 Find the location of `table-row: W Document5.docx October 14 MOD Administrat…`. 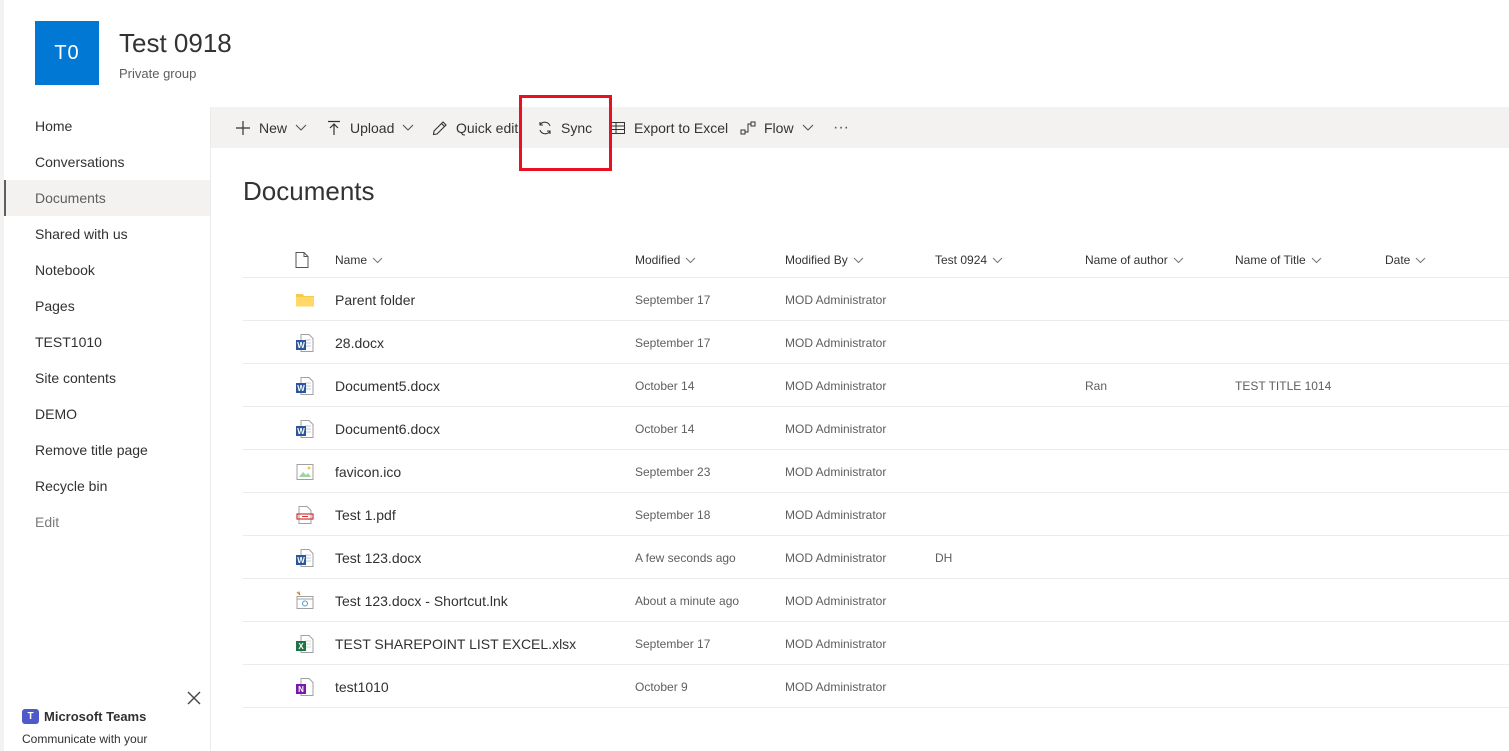

table-row: W Document5.docx October 14 MOD Administrat… is located at coordinates (876, 385).